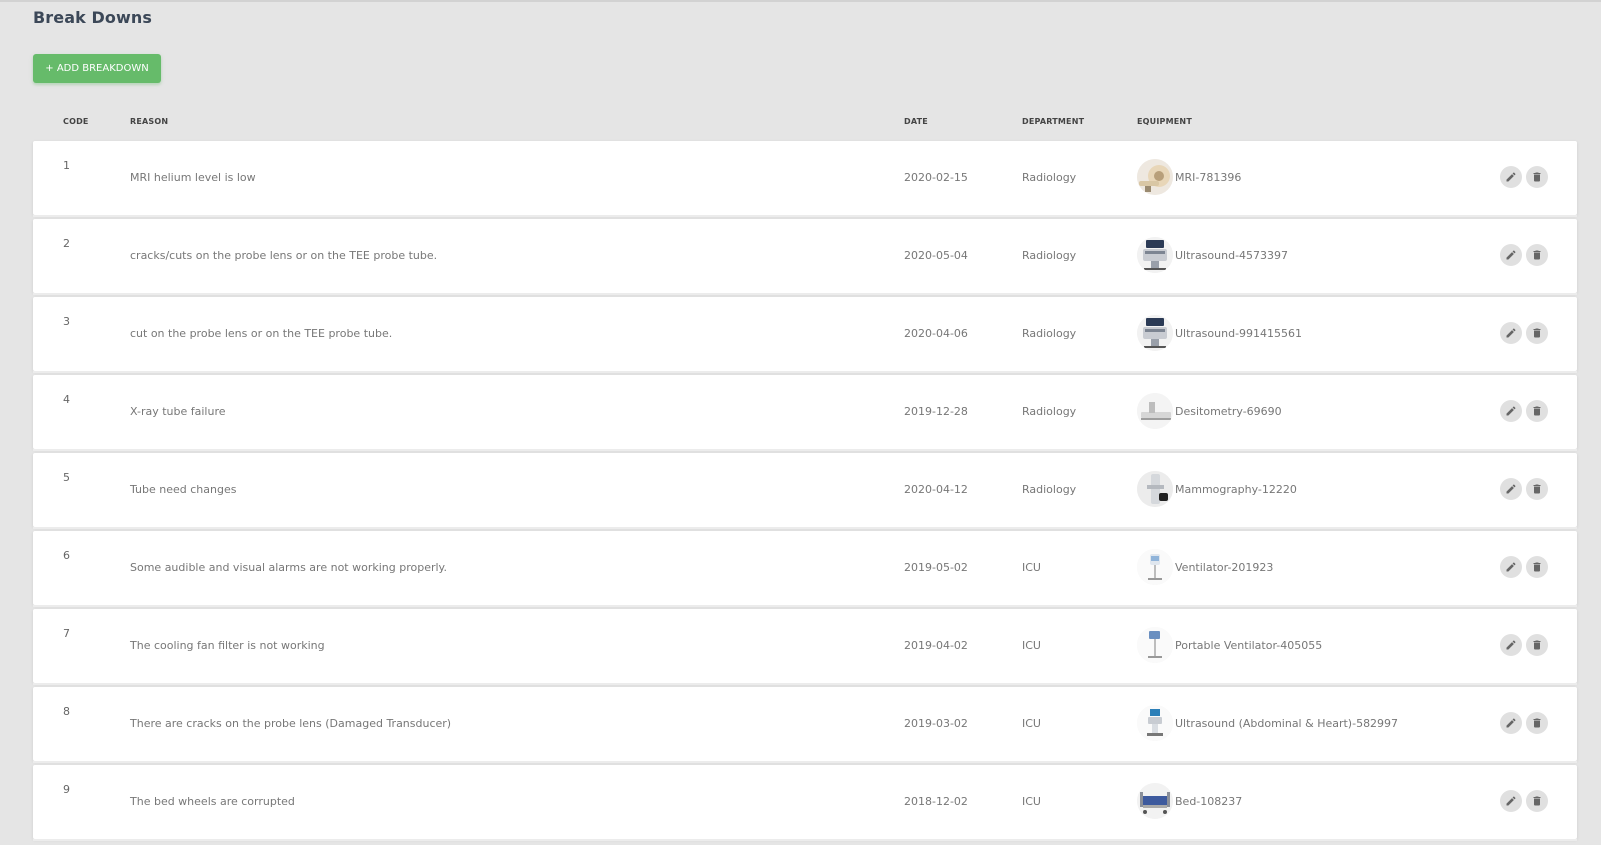 The height and width of the screenshot is (845, 1601). I want to click on row-code: 1, so click(66, 165).